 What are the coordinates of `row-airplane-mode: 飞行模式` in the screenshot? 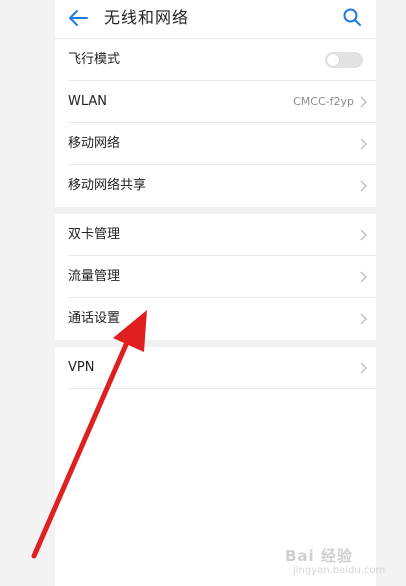 It's located at (215, 60).